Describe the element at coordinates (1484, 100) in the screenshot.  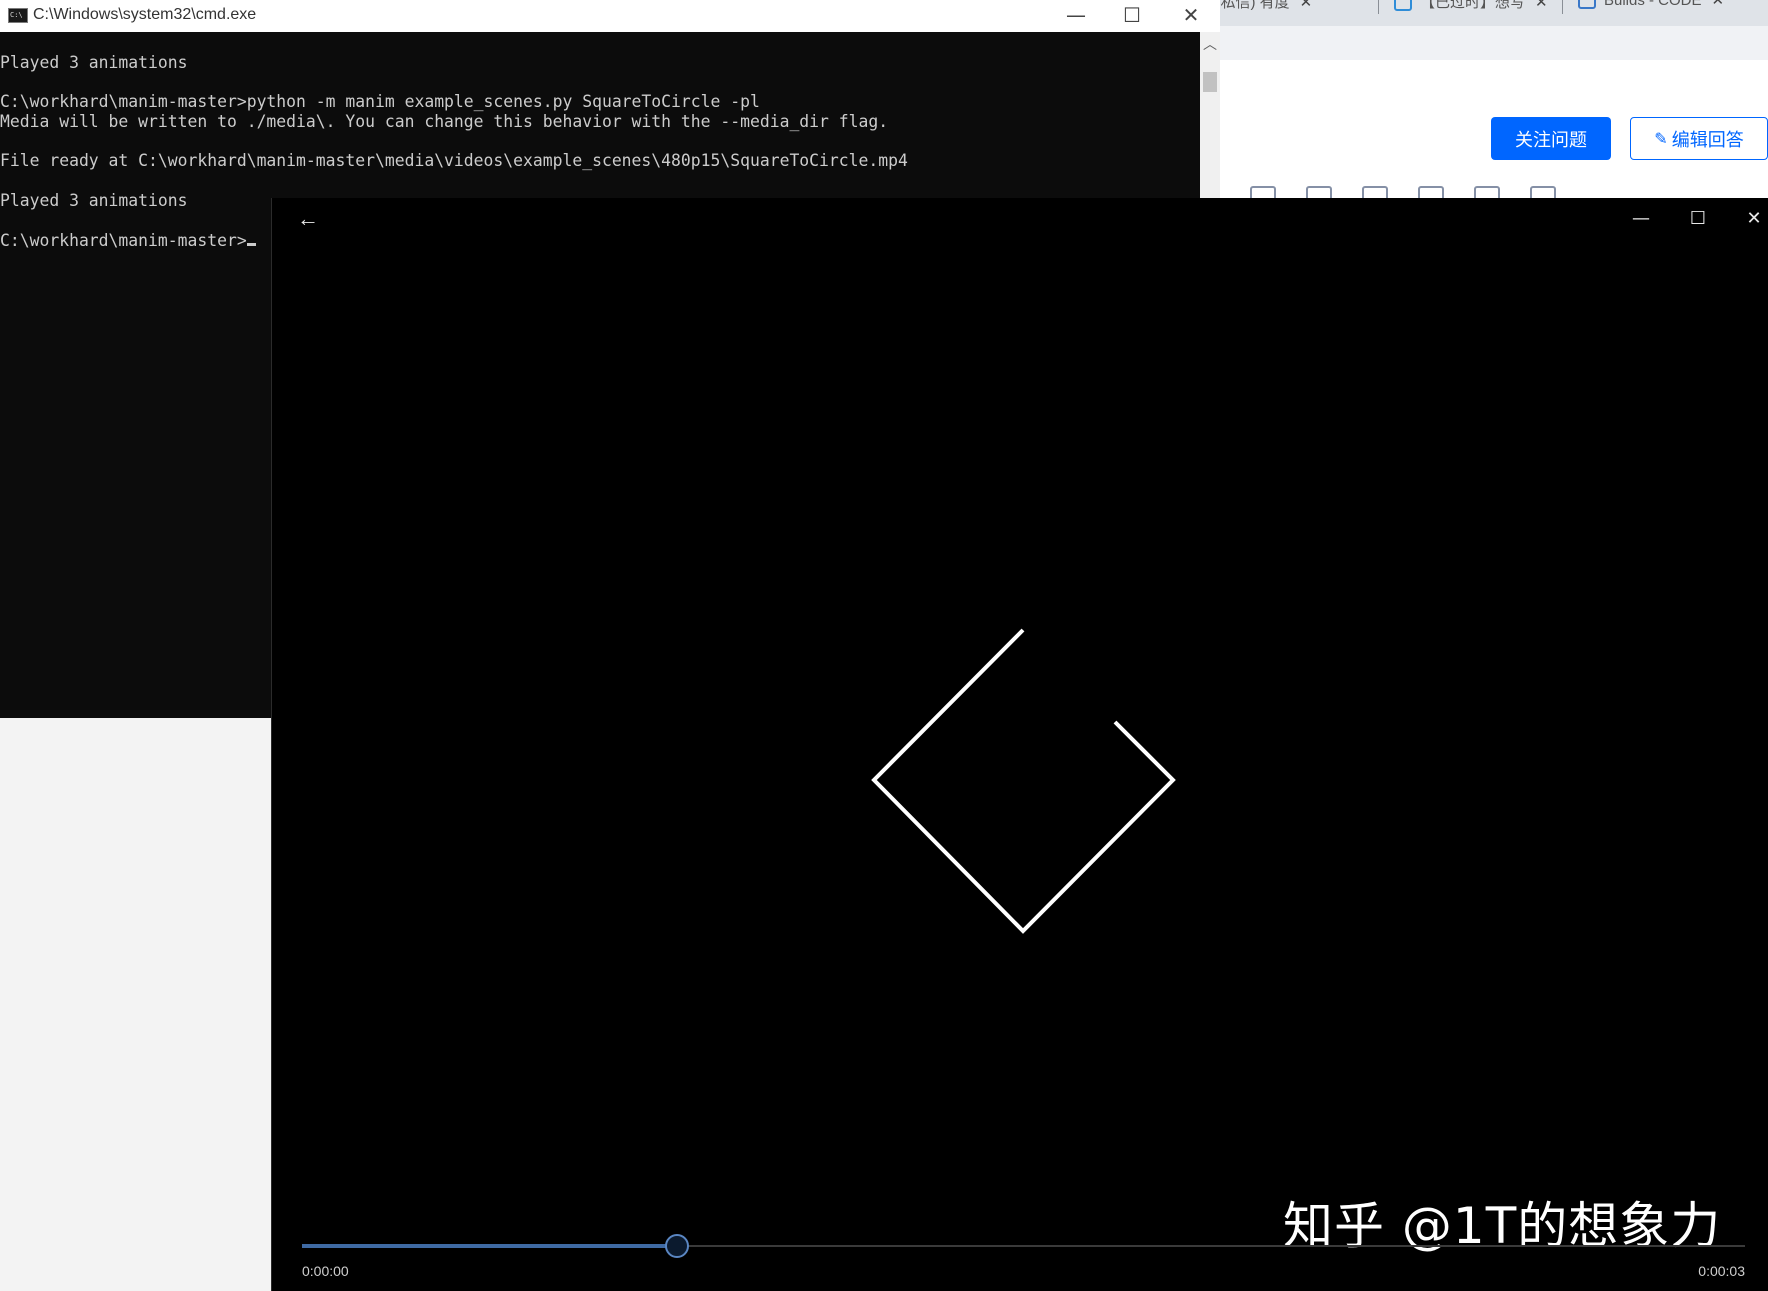
I see `background-browser: (2 封私信) 有度✕ 【已过时】想写✕ Builds - CODE✕` at that location.